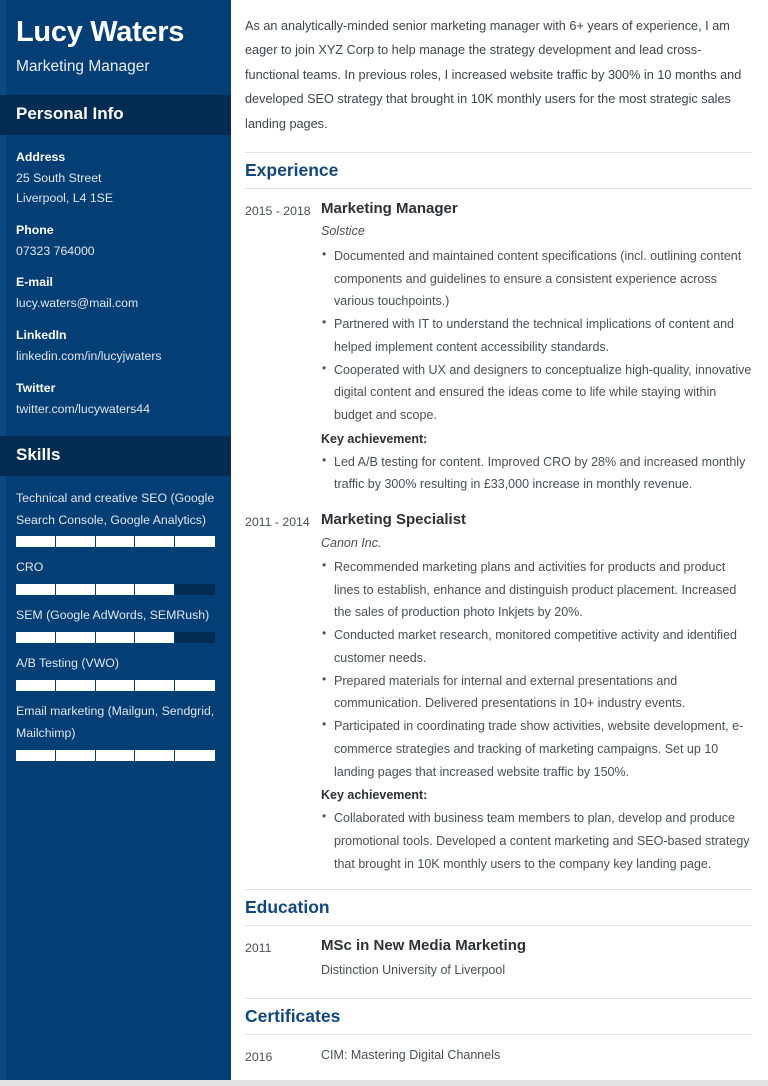 This screenshot has height=1086, width=768. I want to click on personal-info-label: Address, so click(41, 157).